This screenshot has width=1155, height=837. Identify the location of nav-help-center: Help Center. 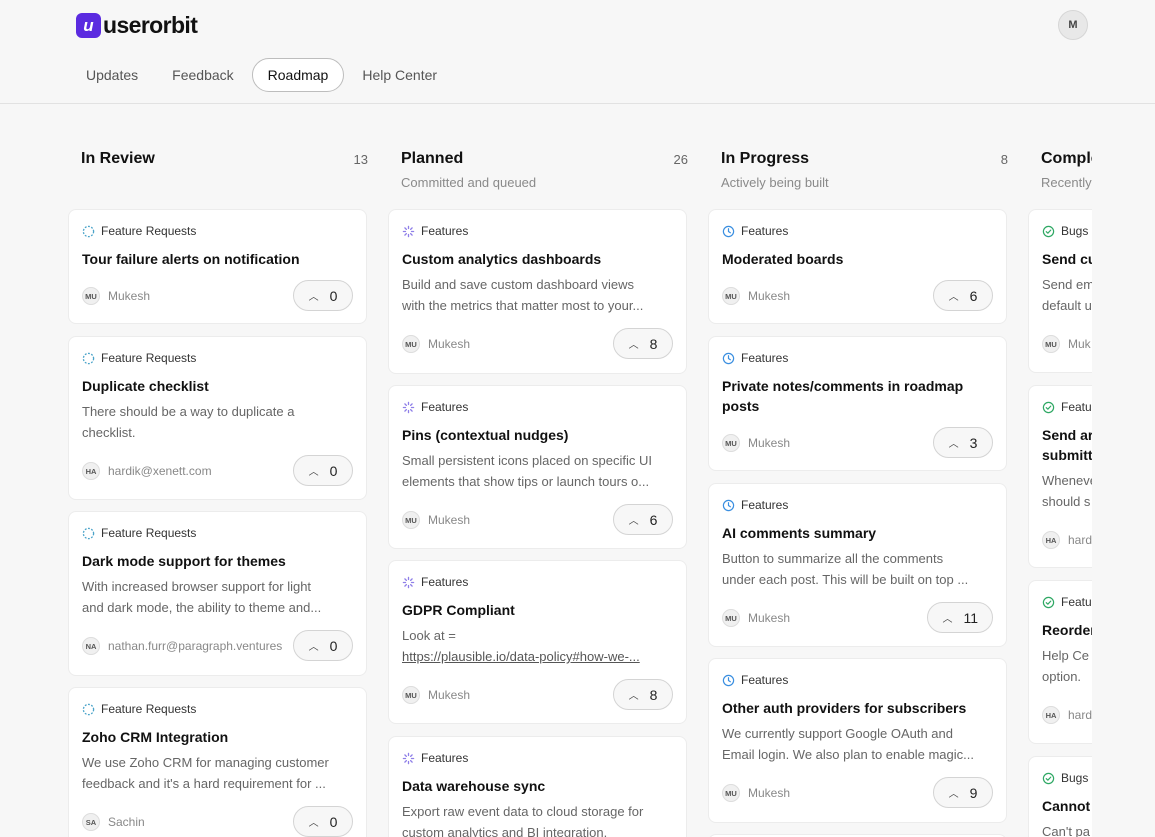
(399, 75).